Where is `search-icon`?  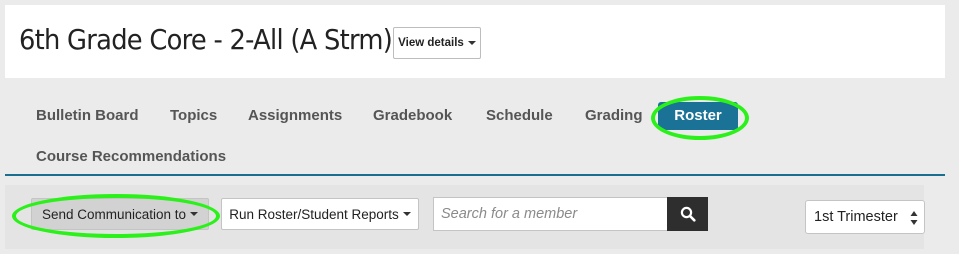 search-icon is located at coordinates (688, 214).